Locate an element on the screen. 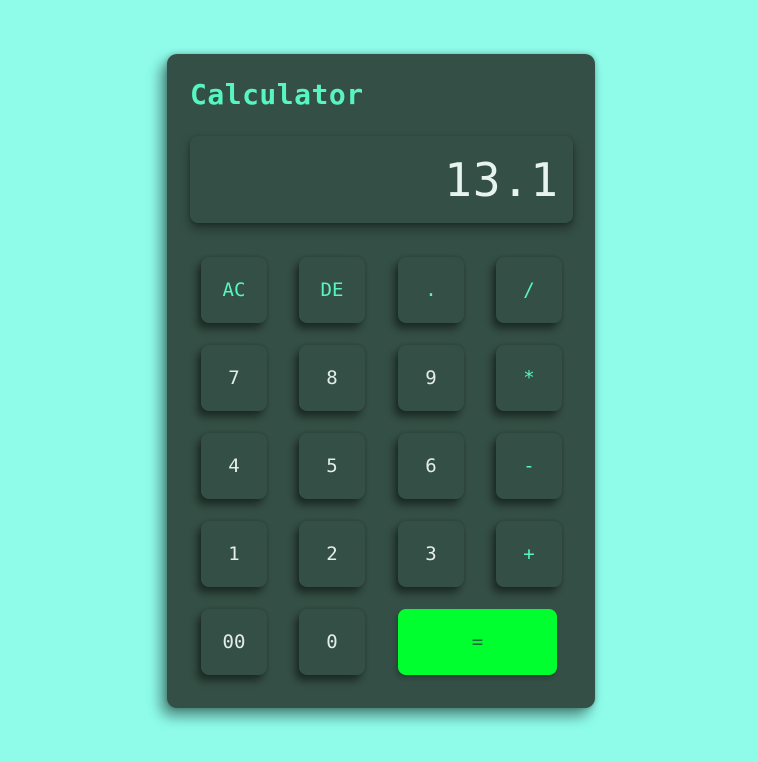 The image size is (758, 762). digit-5-button: 5 is located at coordinates (332, 466).